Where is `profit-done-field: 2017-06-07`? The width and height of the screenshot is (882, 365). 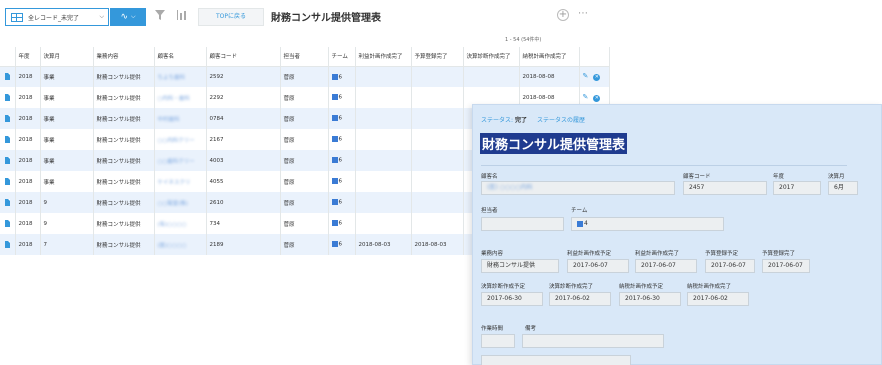
profit-done-field: 2017-06-07 is located at coordinates (666, 266).